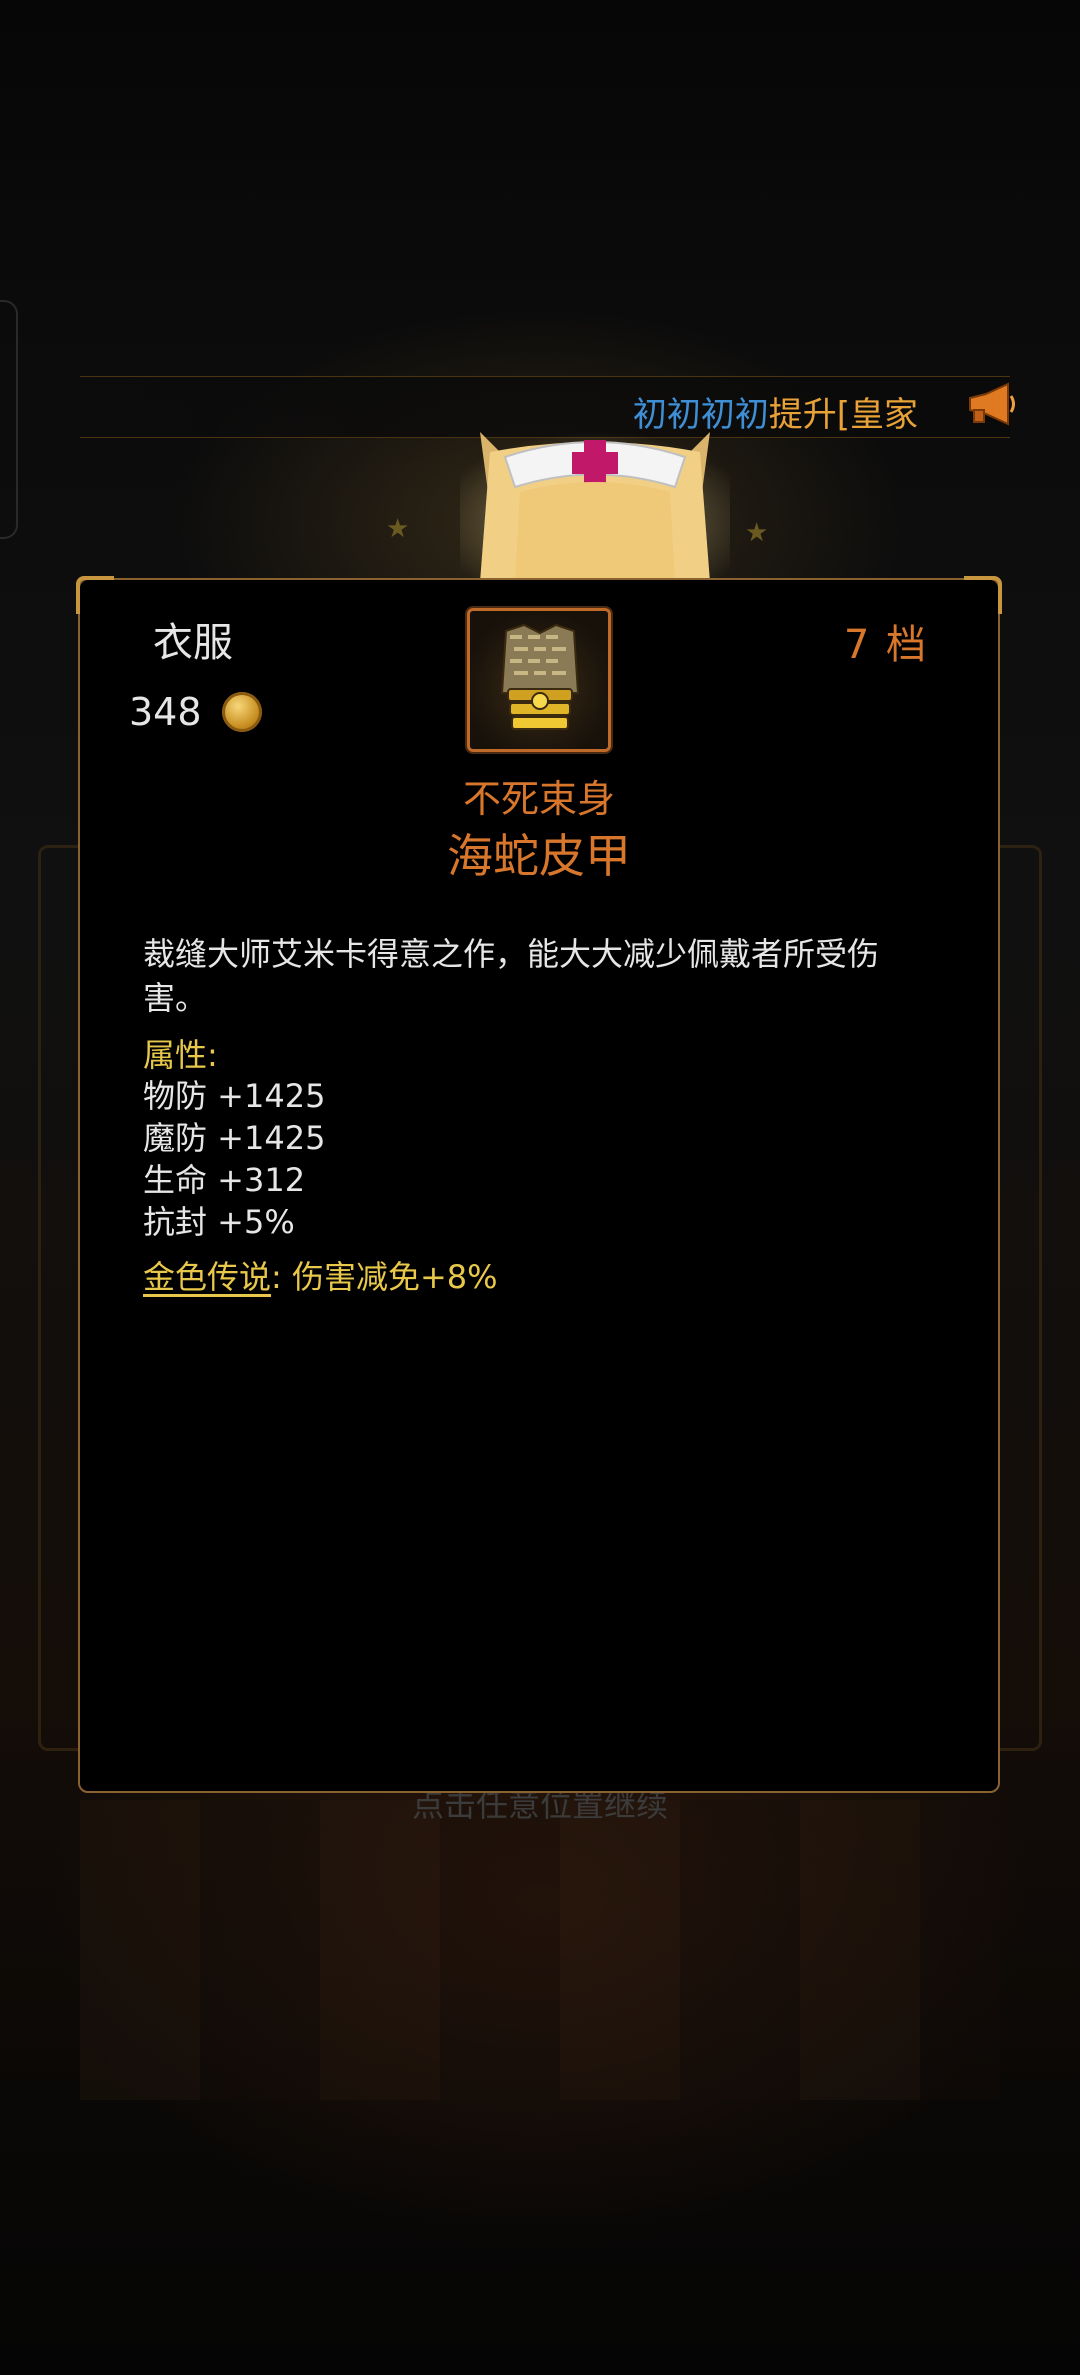 Image resolution: width=1080 pixels, height=2375 pixels. I want to click on item-description: 裁缝大师艾米卡得意之作，能大大减少佩戴者所受伤害。, so click(511, 976).